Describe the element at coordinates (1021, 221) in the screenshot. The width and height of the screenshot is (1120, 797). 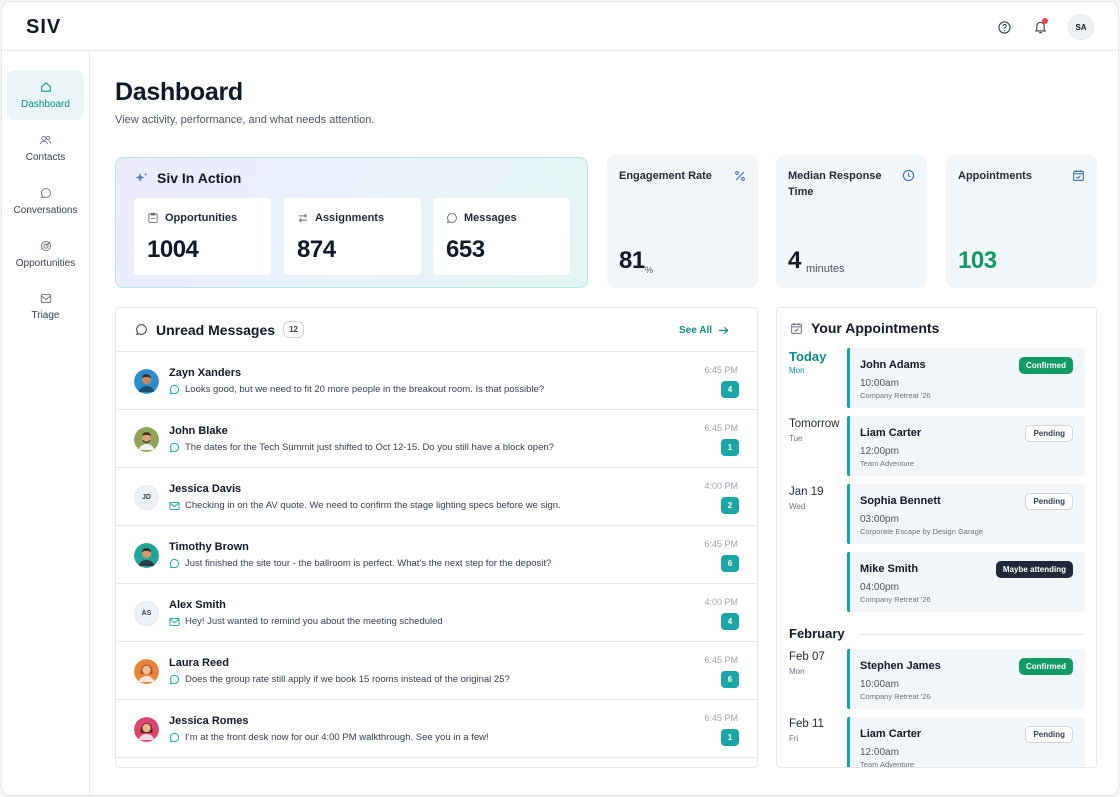
I see `appointments-card: Appointments 103` at that location.